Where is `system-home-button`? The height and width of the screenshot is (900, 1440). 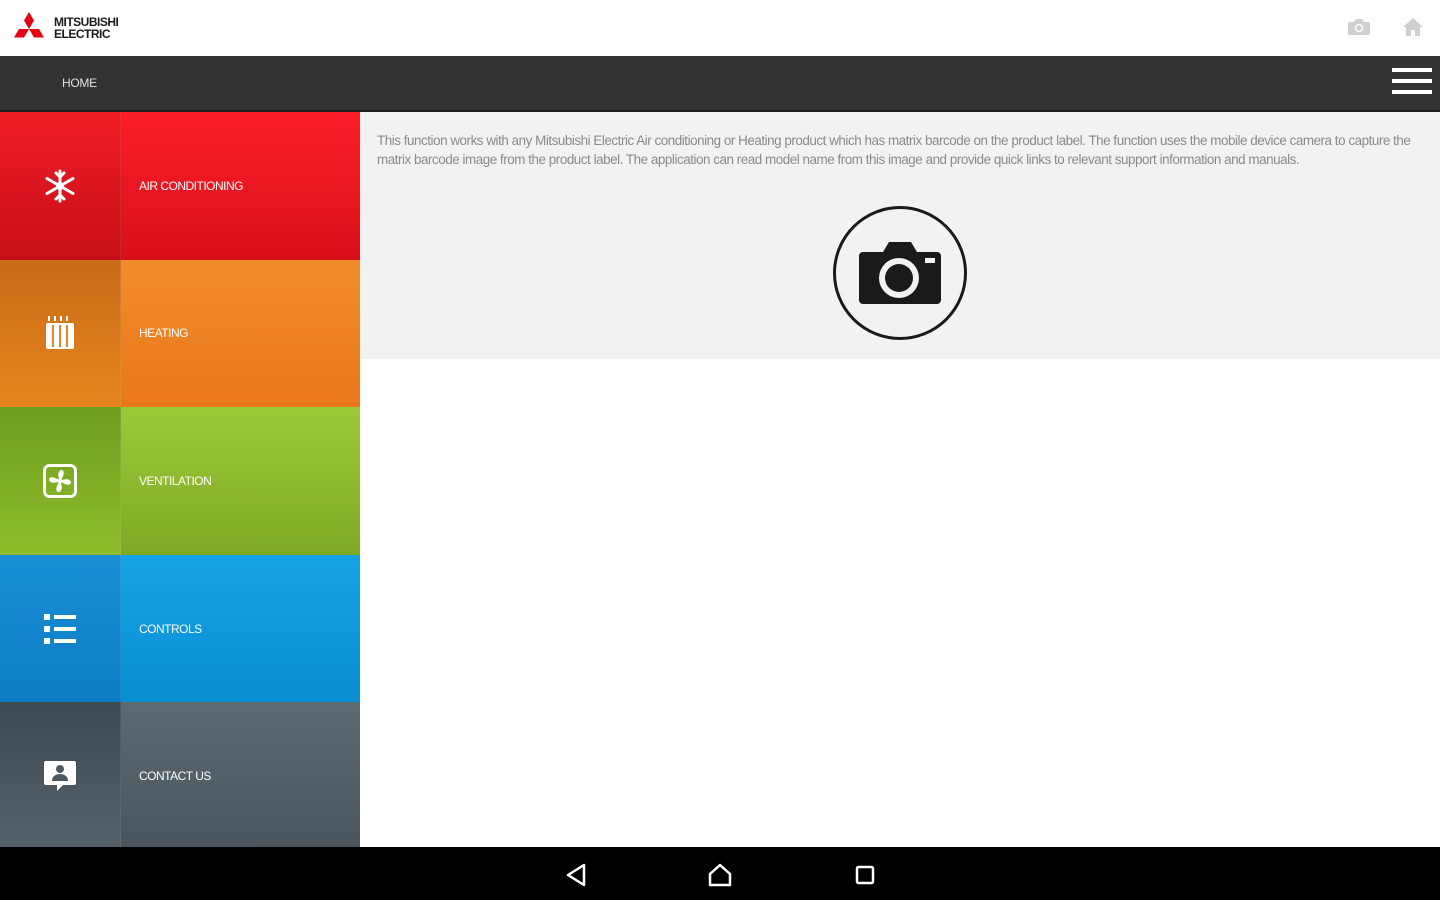
system-home-button is located at coordinates (720, 875).